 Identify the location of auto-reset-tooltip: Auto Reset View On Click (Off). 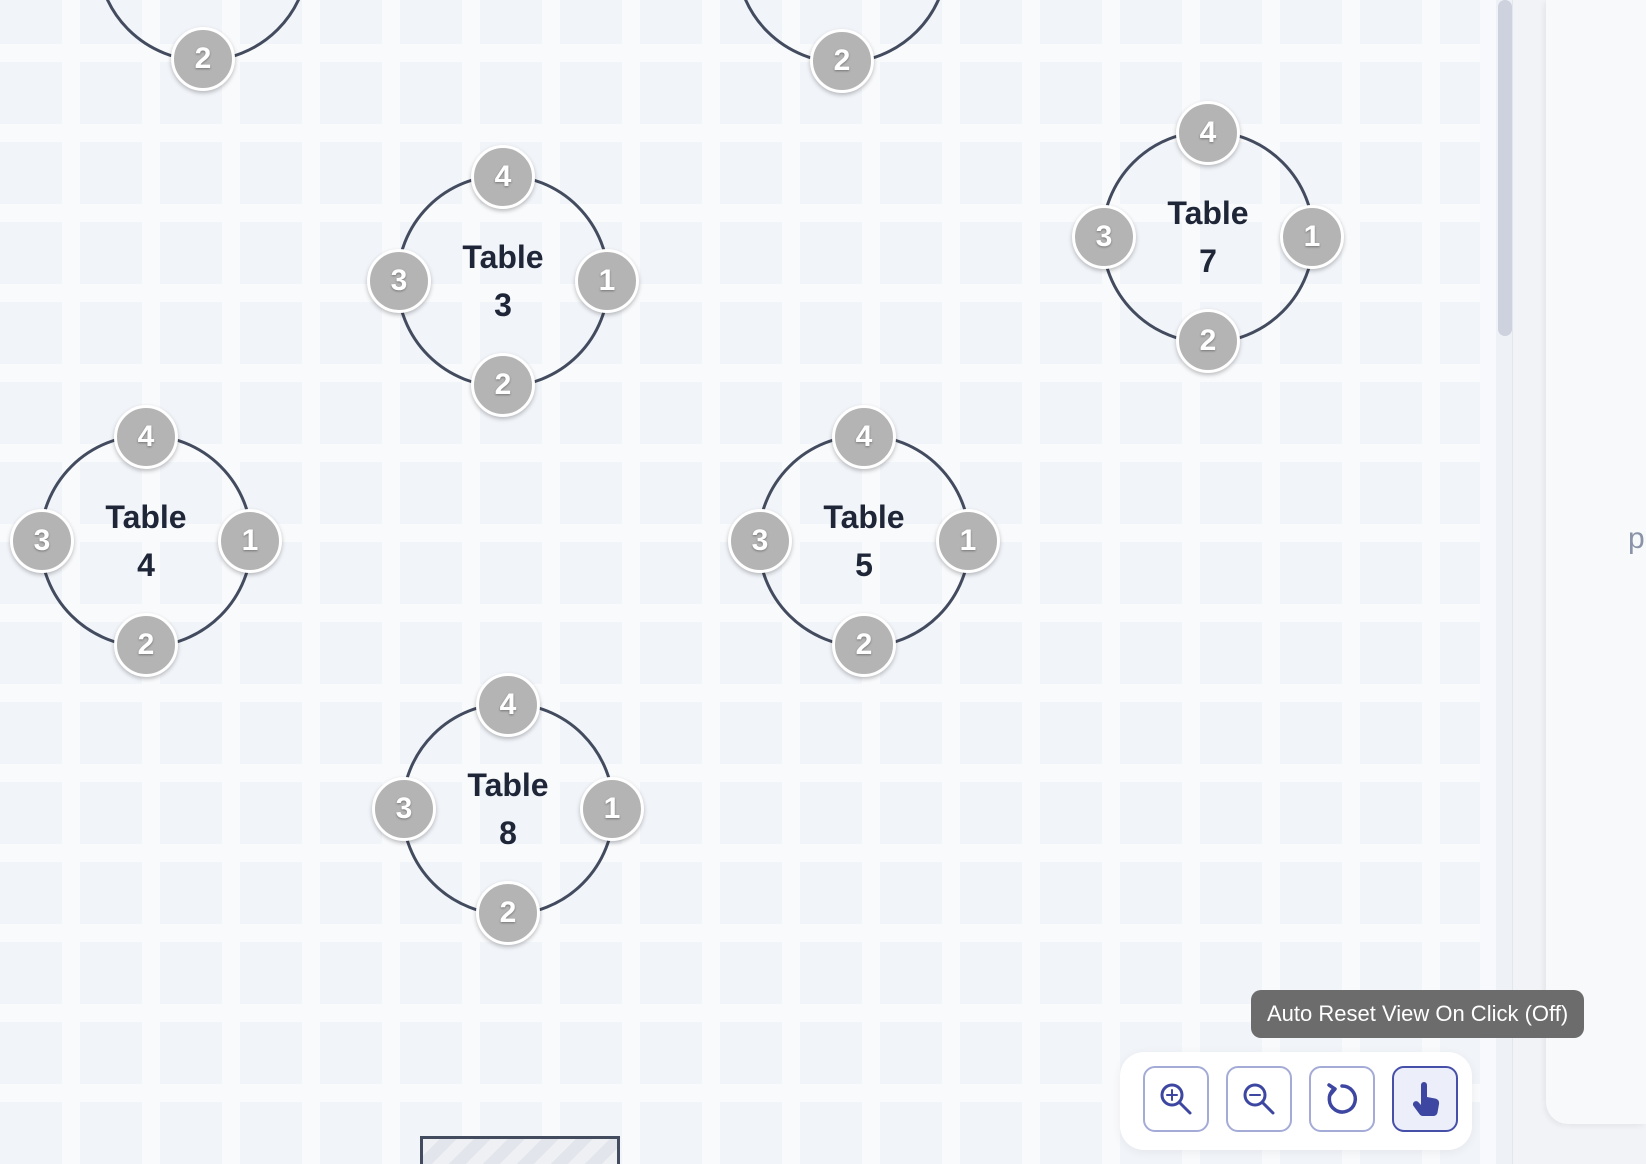
(1418, 1014).